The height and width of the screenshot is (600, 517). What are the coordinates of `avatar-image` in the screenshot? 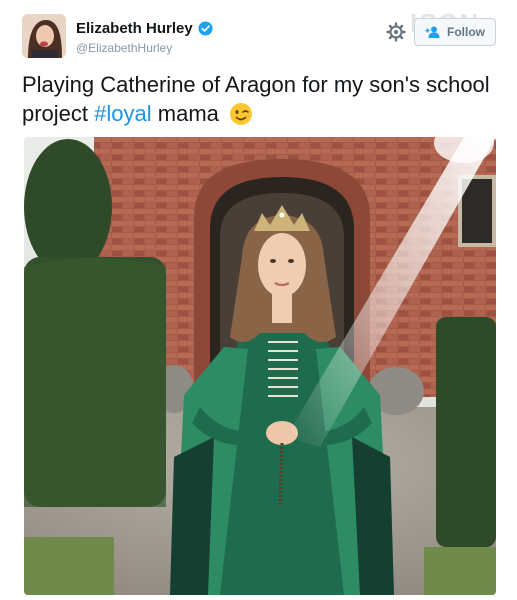 It's located at (44, 36).